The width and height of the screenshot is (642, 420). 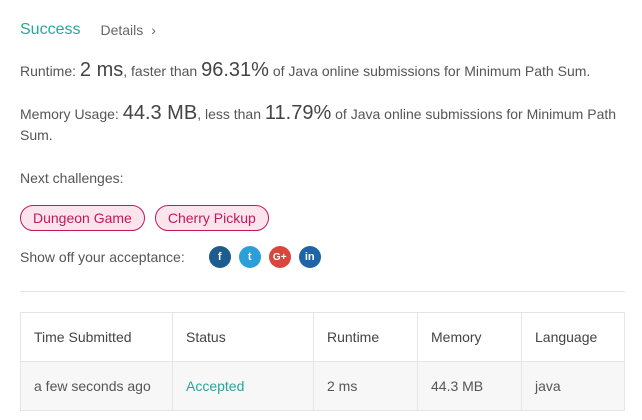 What do you see at coordinates (96, 337) in the screenshot?
I see `col-time-submitted: Time Submitted` at bounding box center [96, 337].